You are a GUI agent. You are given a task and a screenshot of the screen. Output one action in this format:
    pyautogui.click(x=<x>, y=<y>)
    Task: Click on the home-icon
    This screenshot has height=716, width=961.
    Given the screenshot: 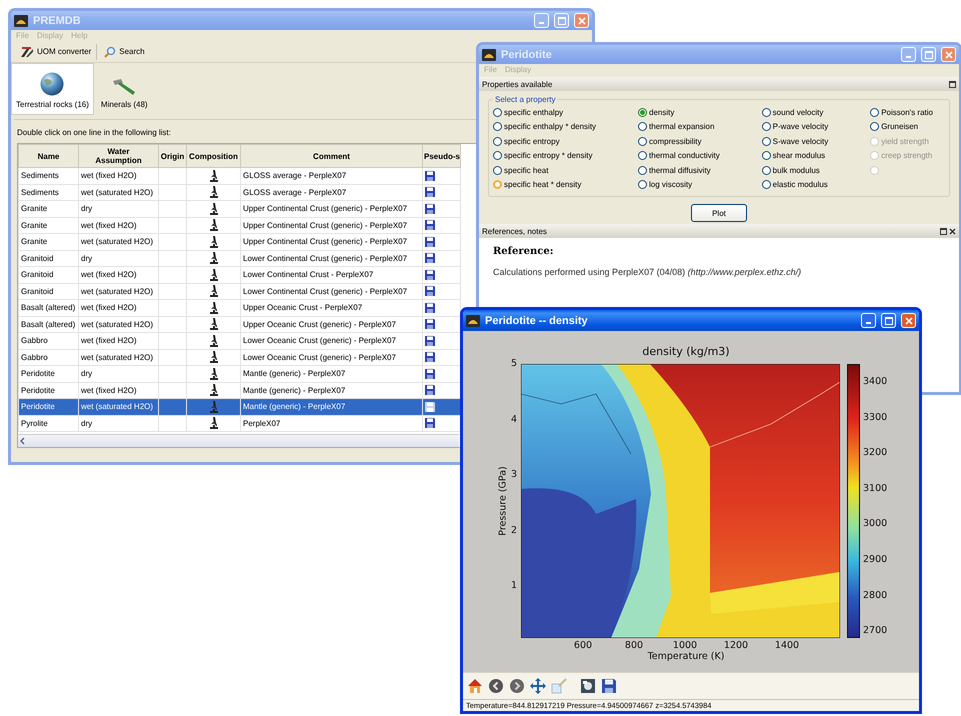 What is the action you would take?
    pyautogui.click(x=475, y=686)
    